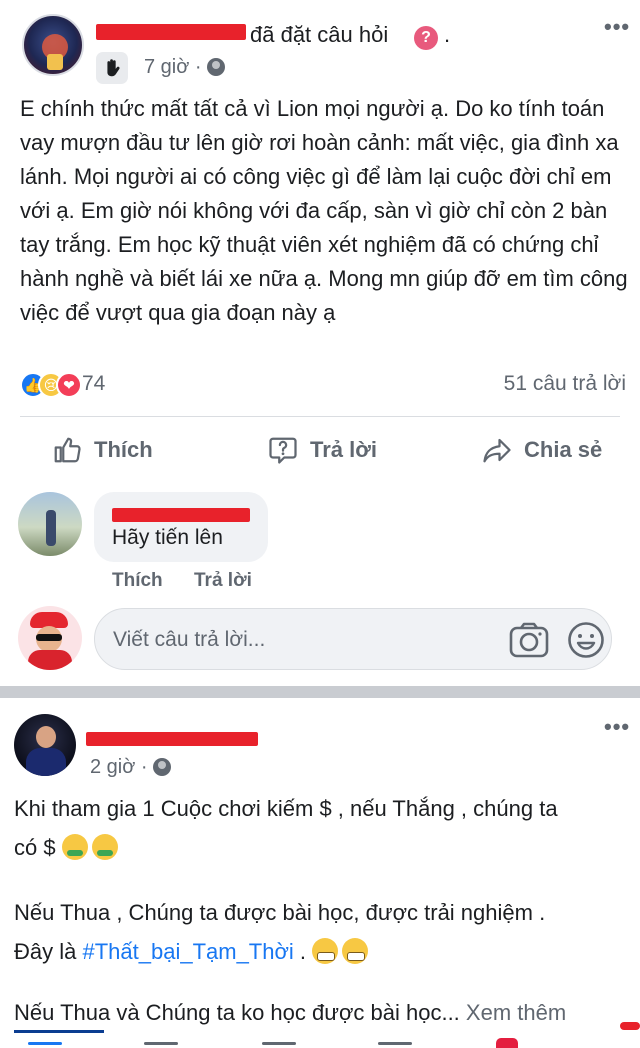 The width and height of the screenshot is (640, 1048). I want to click on commenter-avatar, so click(50, 524).